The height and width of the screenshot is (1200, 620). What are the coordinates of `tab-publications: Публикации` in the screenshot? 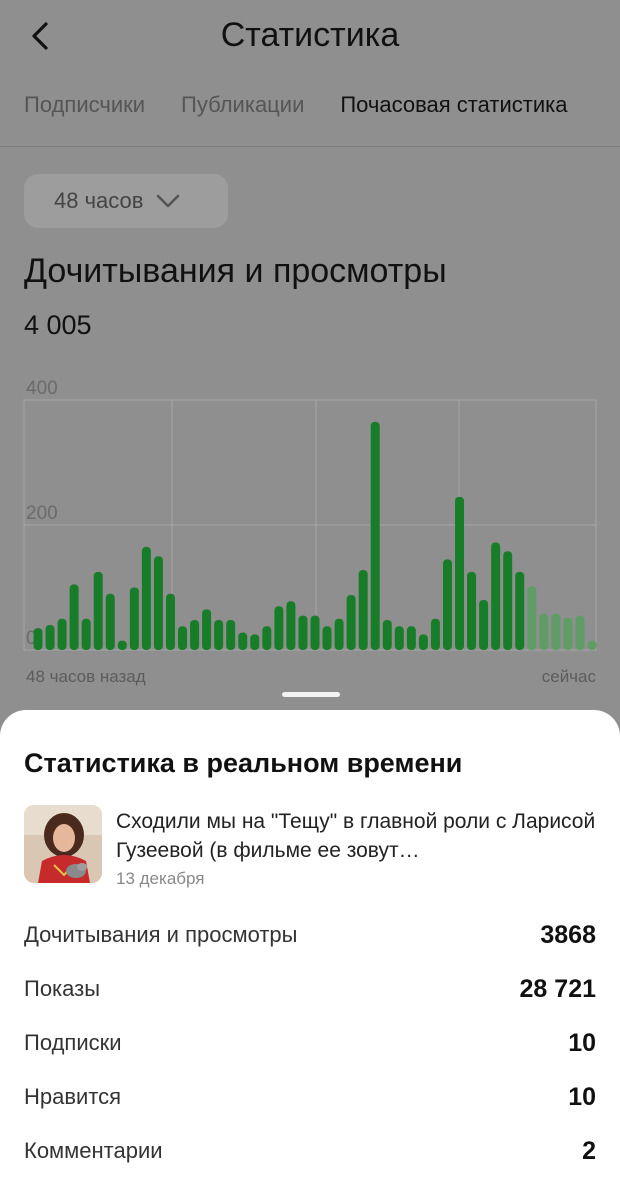 It's located at (242, 105).